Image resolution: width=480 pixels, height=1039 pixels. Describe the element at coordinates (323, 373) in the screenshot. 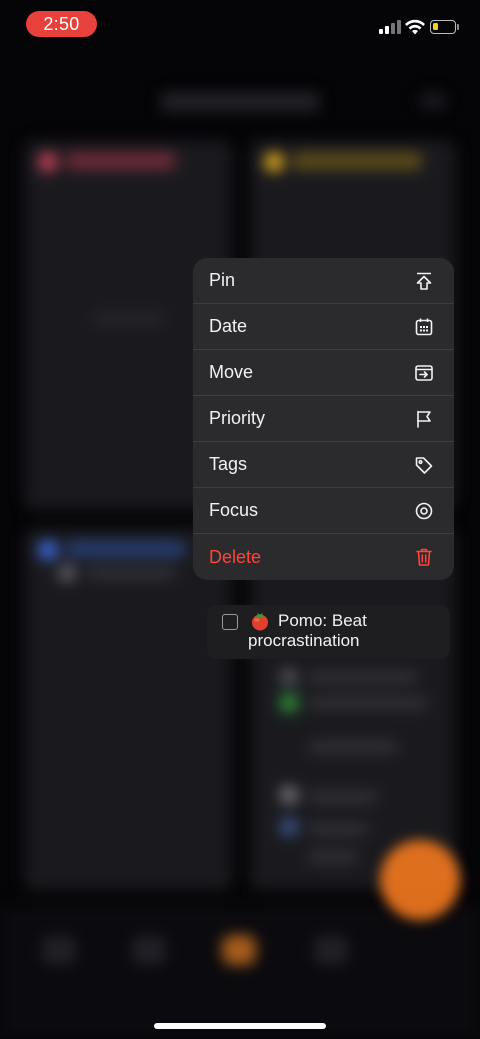

I see `menu-item-move: Move` at that location.